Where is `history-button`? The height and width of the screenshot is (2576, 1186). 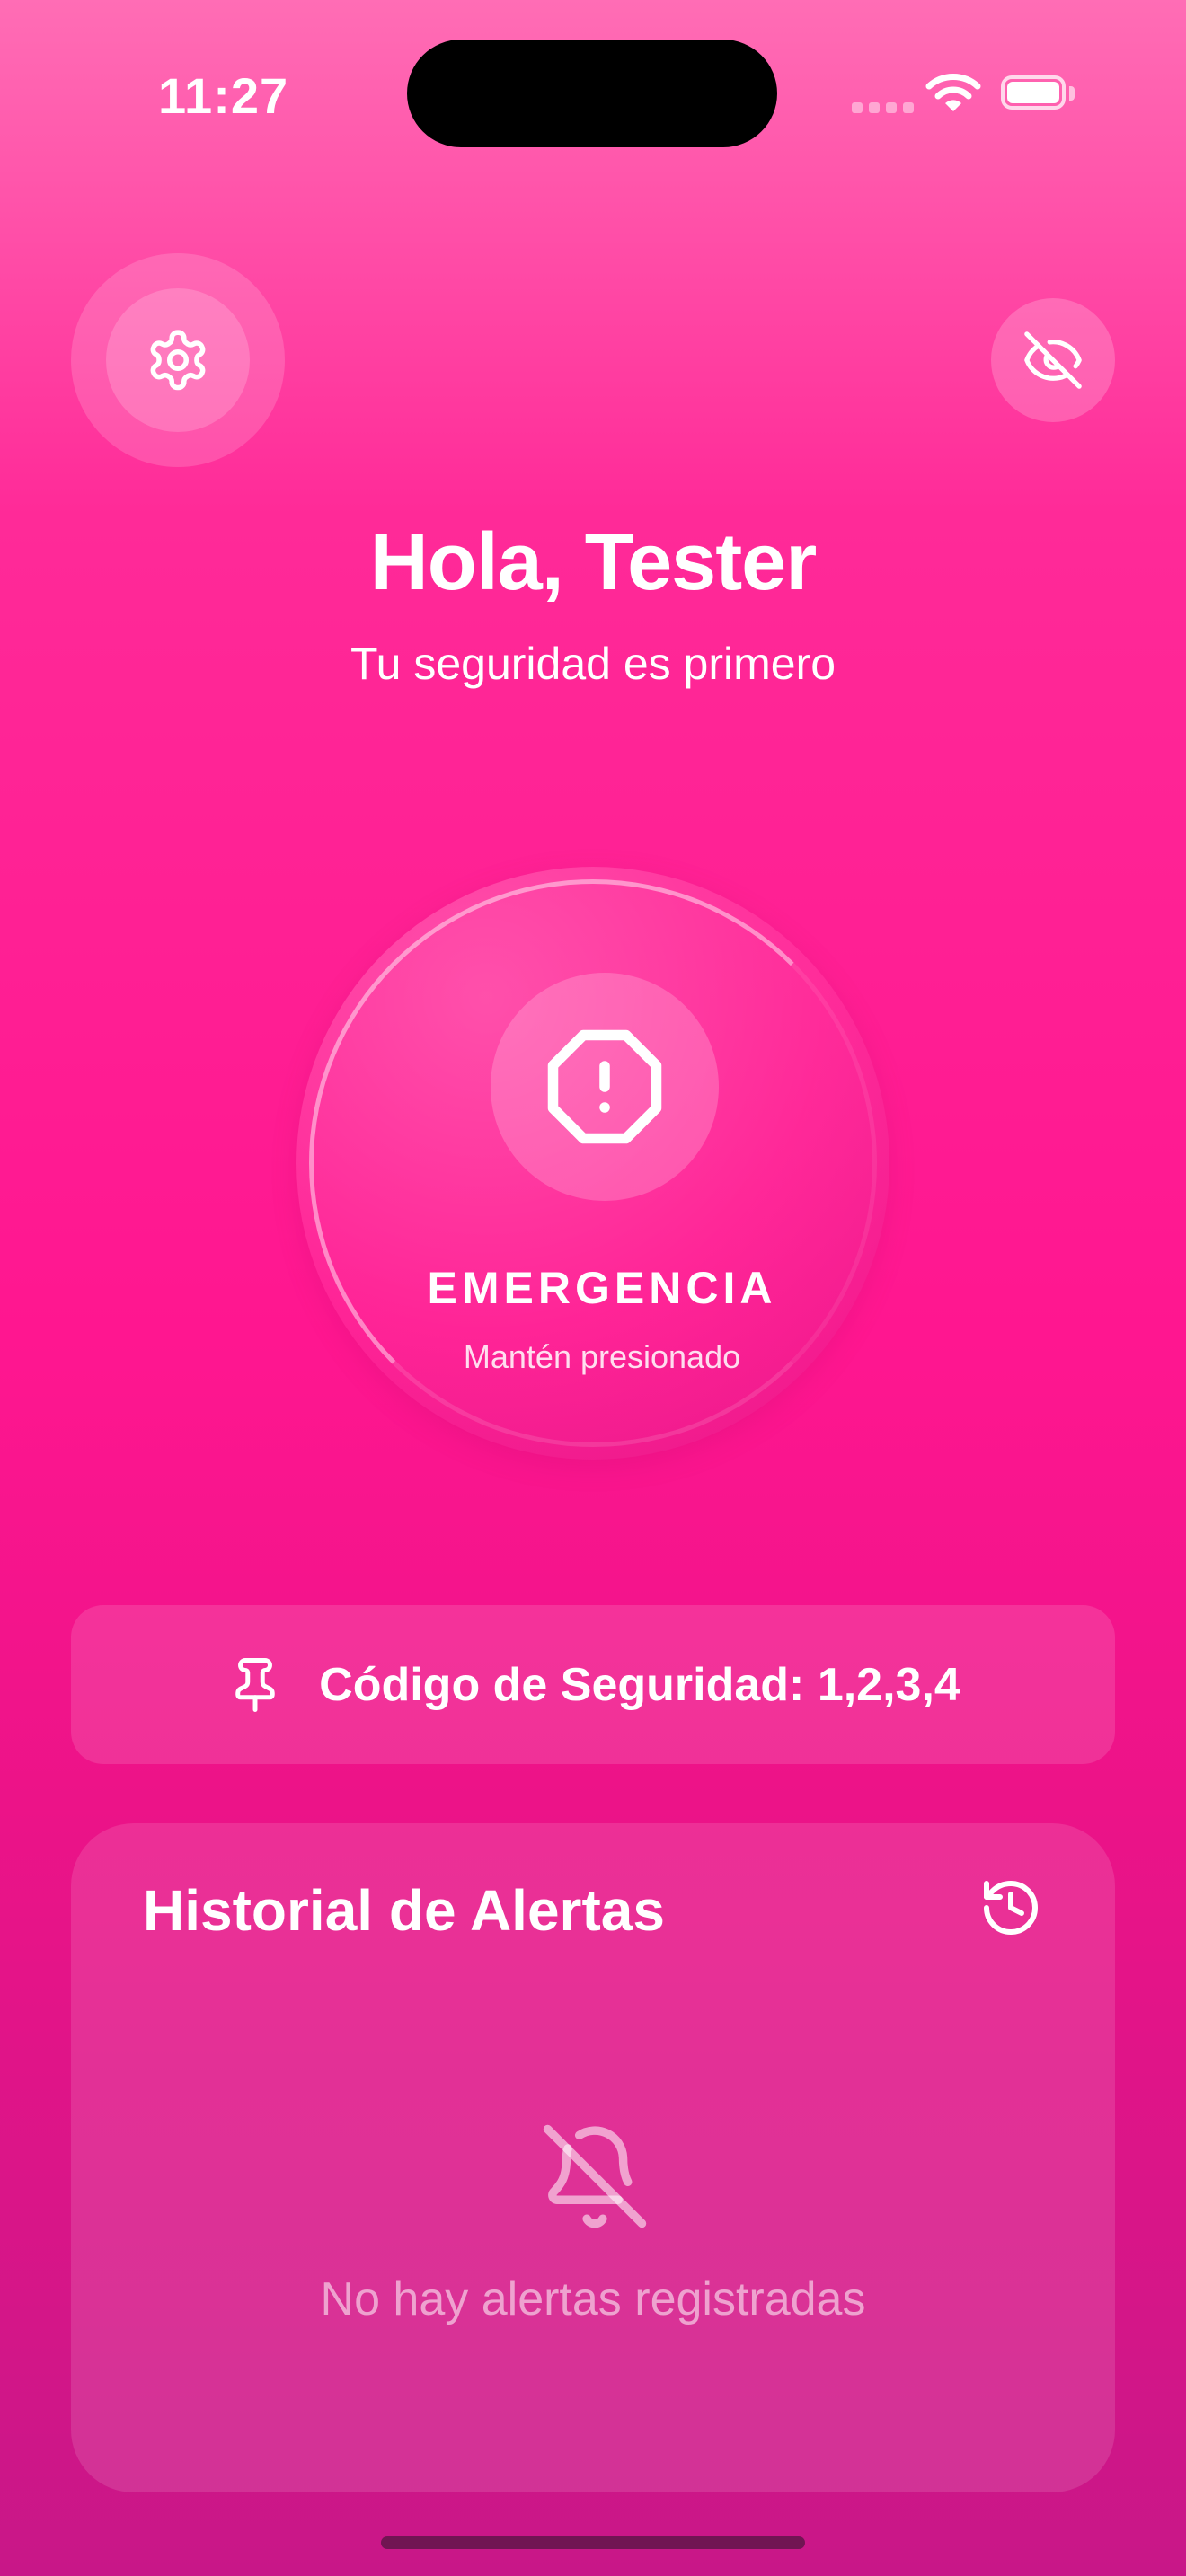 history-button is located at coordinates (1010, 1910).